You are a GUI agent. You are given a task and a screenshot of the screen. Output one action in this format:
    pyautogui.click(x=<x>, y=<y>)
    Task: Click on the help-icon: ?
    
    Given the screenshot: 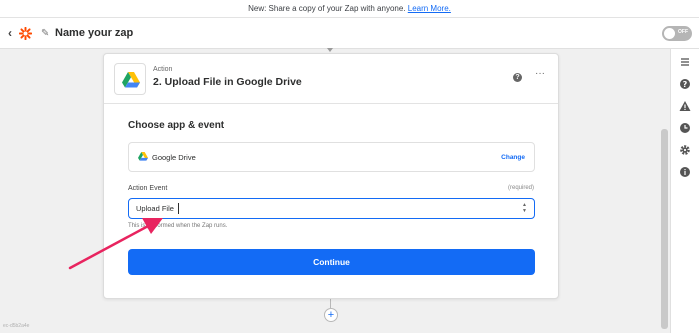 What is the action you would take?
    pyautogui.click(x=685, y=84)
    